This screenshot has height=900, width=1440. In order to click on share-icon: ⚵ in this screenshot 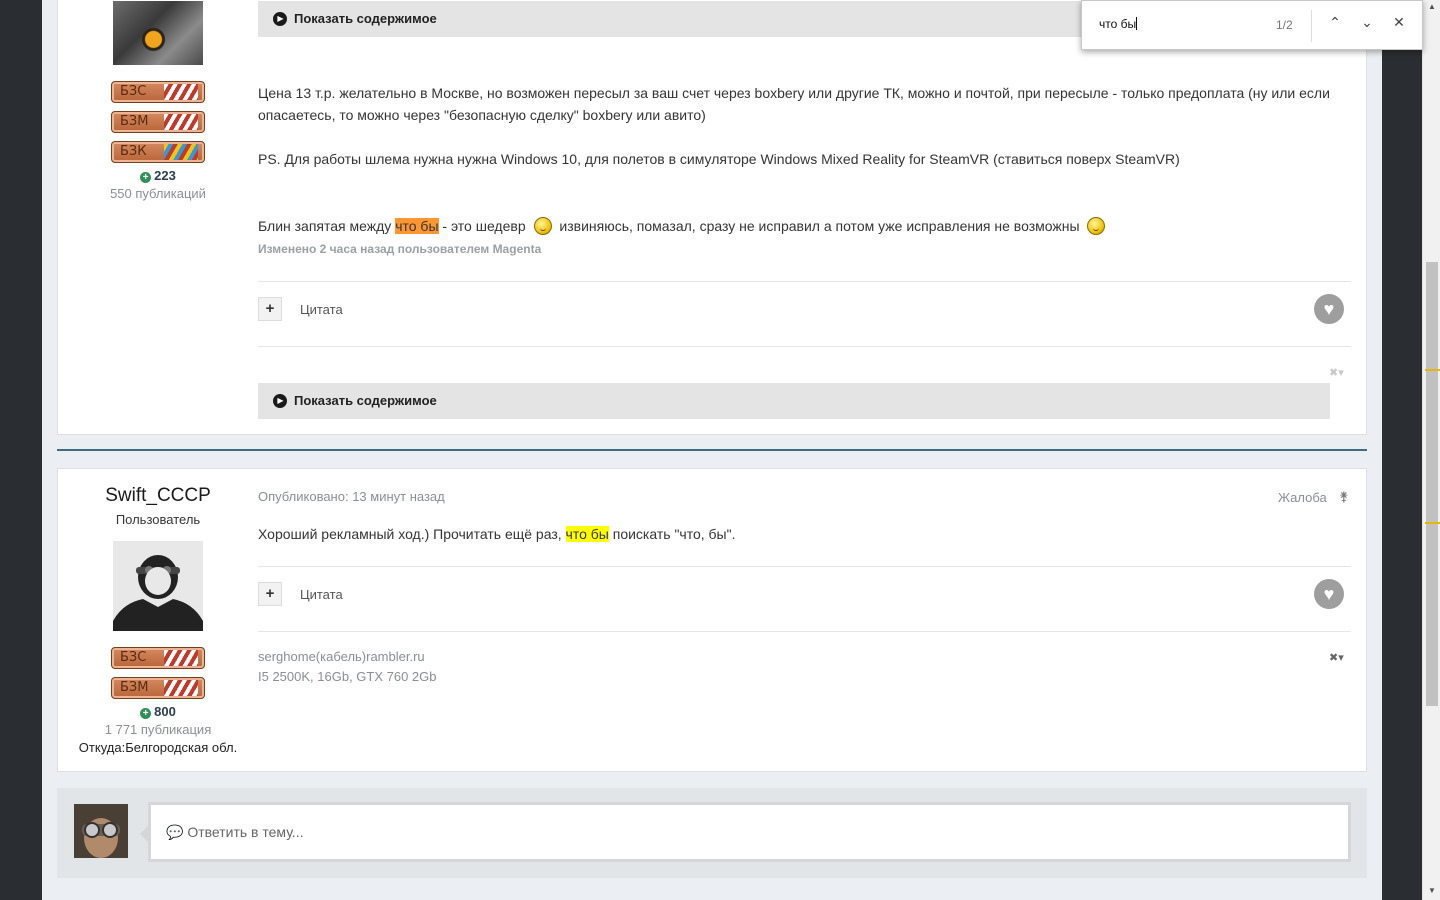, I will do `click(1344, 497)`.